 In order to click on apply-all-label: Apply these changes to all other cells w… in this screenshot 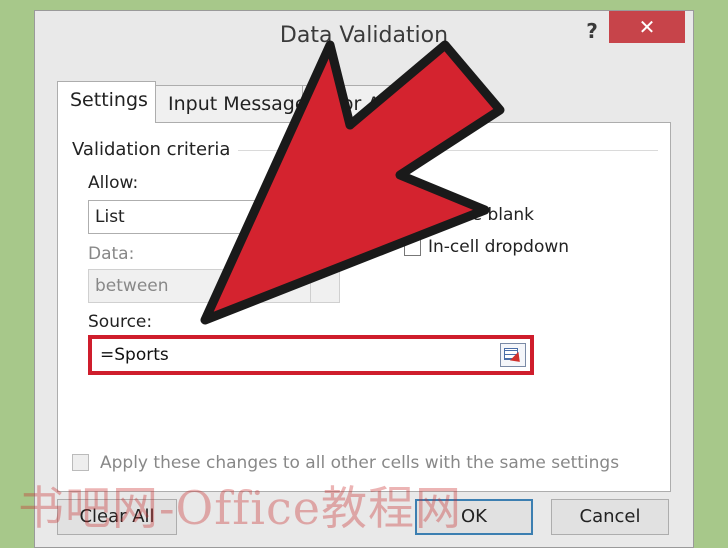, I will do `click(360, 463)`.